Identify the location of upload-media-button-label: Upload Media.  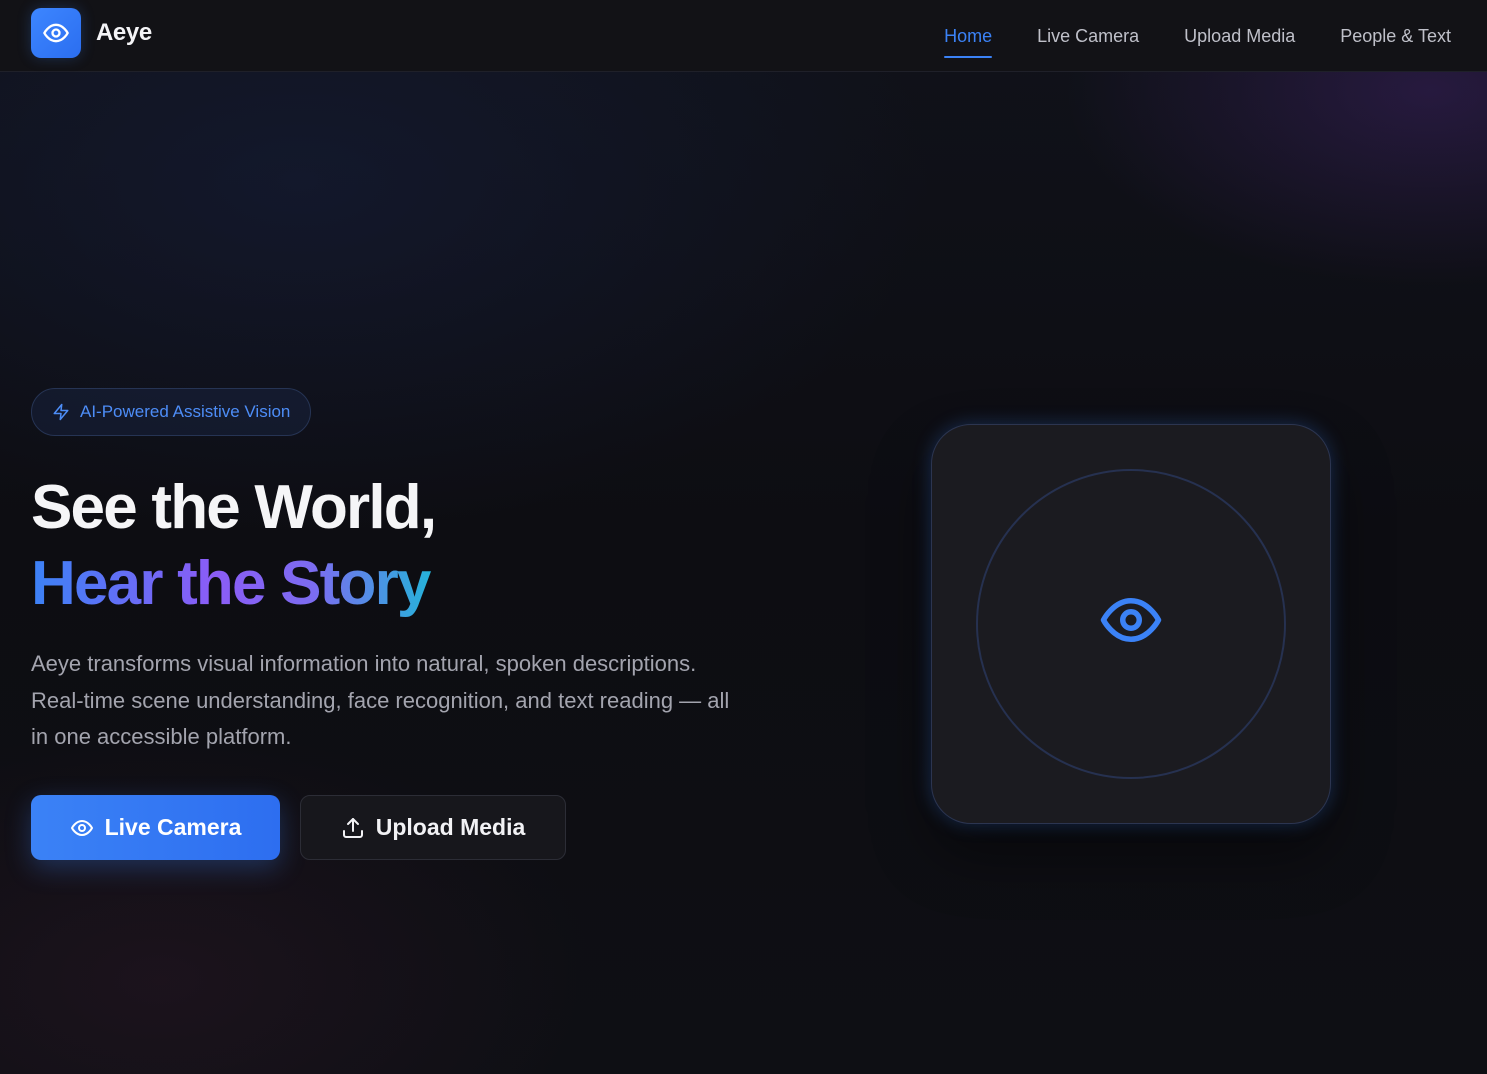
(450, 827).